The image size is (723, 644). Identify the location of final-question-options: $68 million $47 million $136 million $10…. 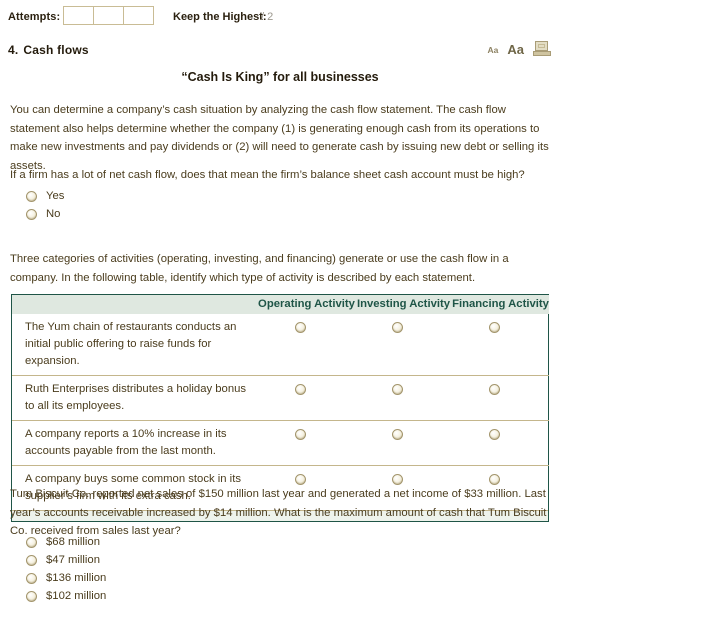
(66, 571).